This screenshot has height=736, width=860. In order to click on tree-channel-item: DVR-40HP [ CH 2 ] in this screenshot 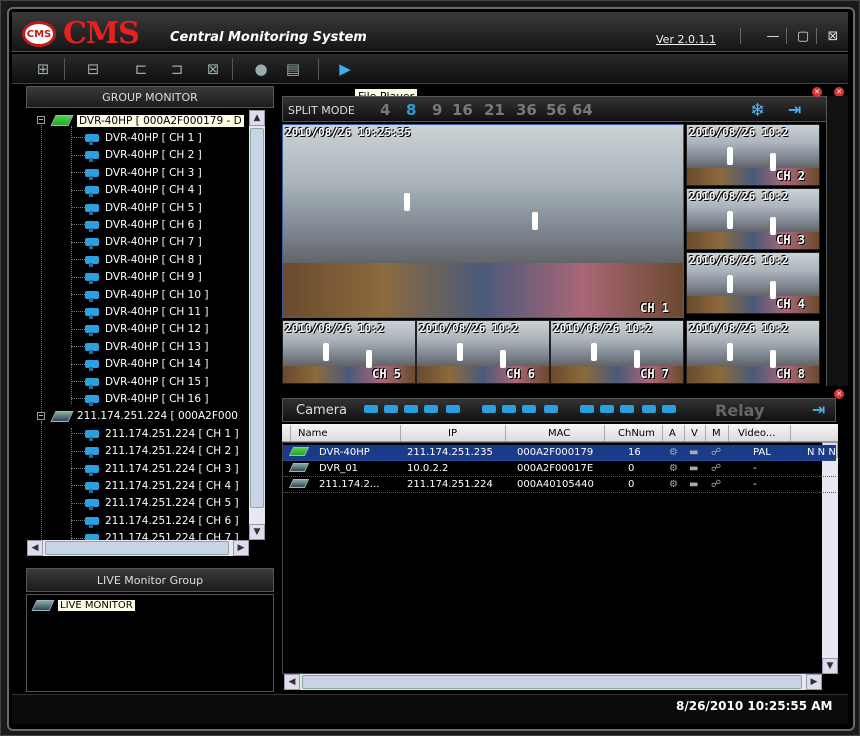, I will do `click(143, 155)`.